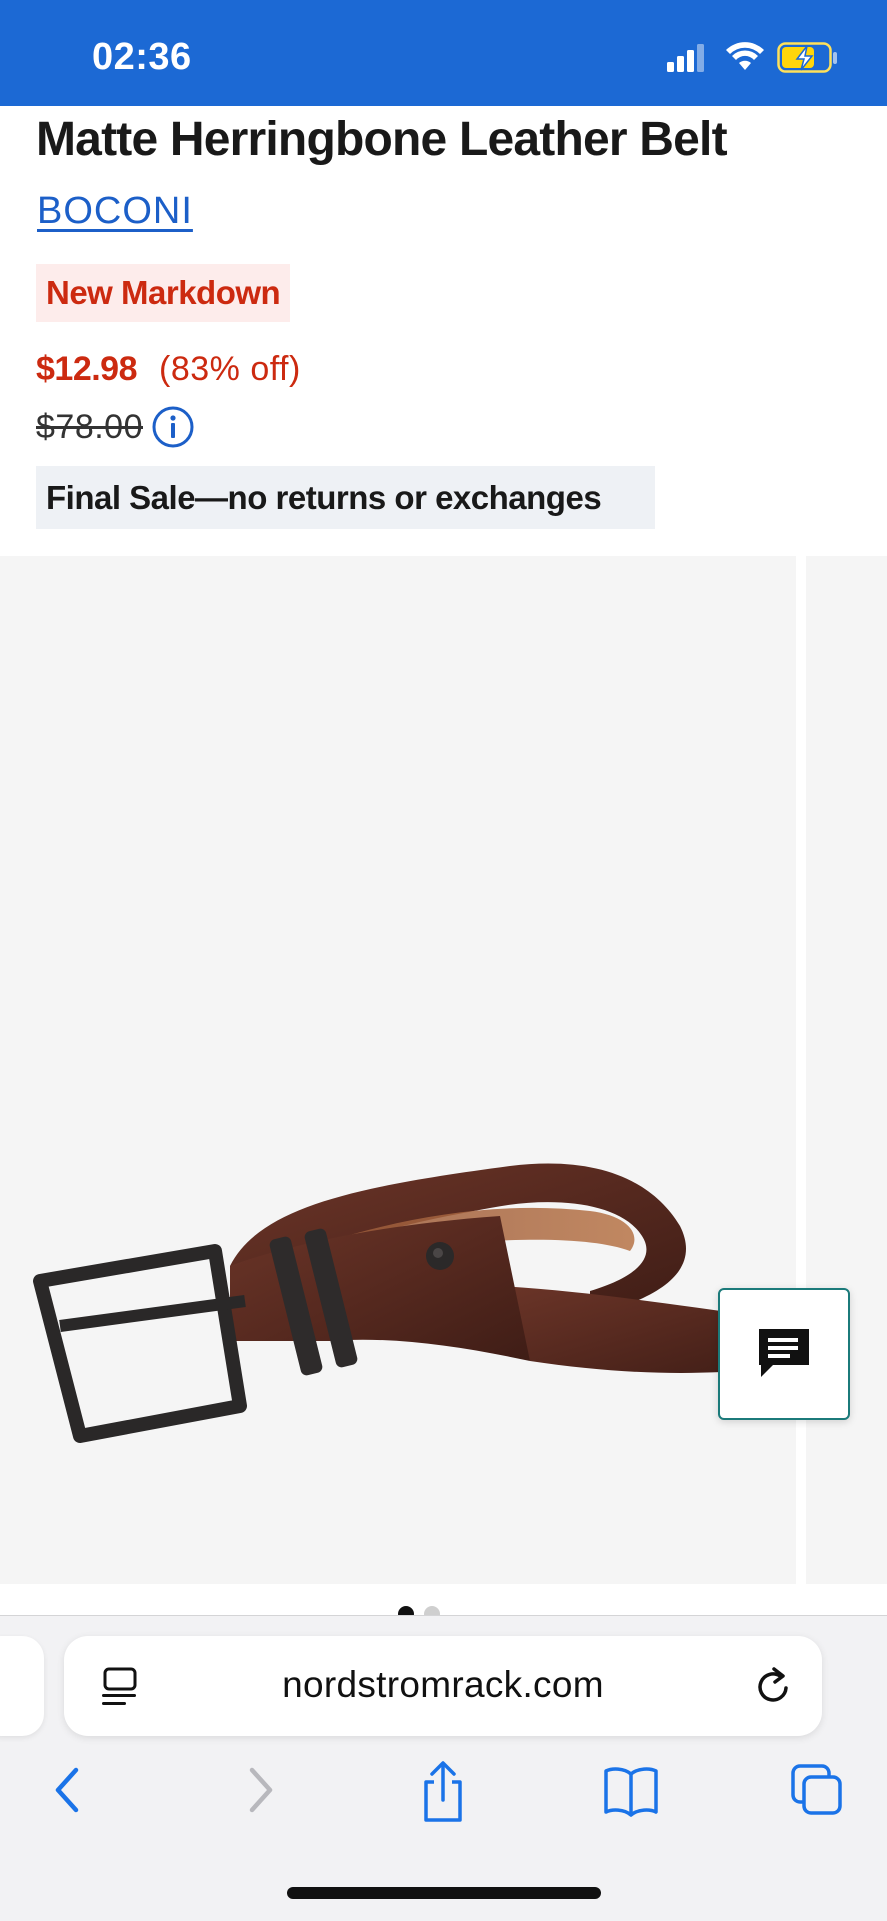 This screenshot has width=887, height=1921. I want to click on back-icon, so click(68, 1790).